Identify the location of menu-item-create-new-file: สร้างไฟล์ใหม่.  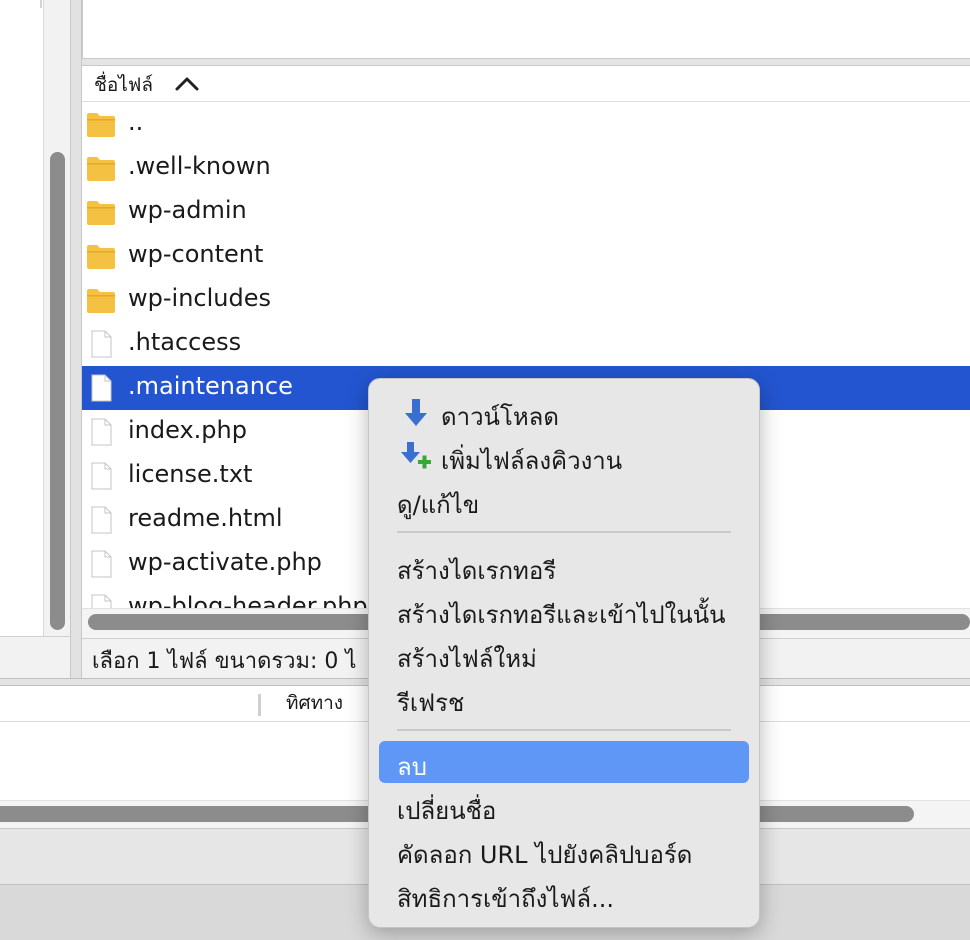
(564, 654).